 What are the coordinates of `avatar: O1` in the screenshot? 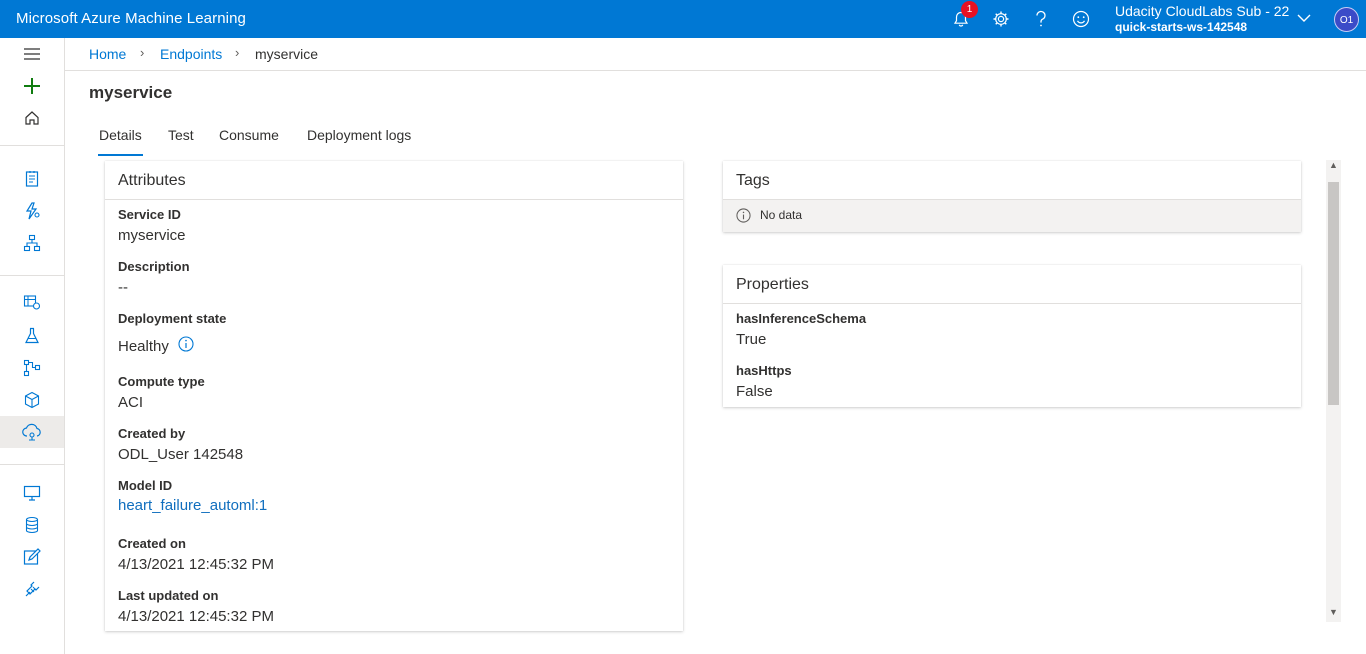 It's located at (1346, 19).